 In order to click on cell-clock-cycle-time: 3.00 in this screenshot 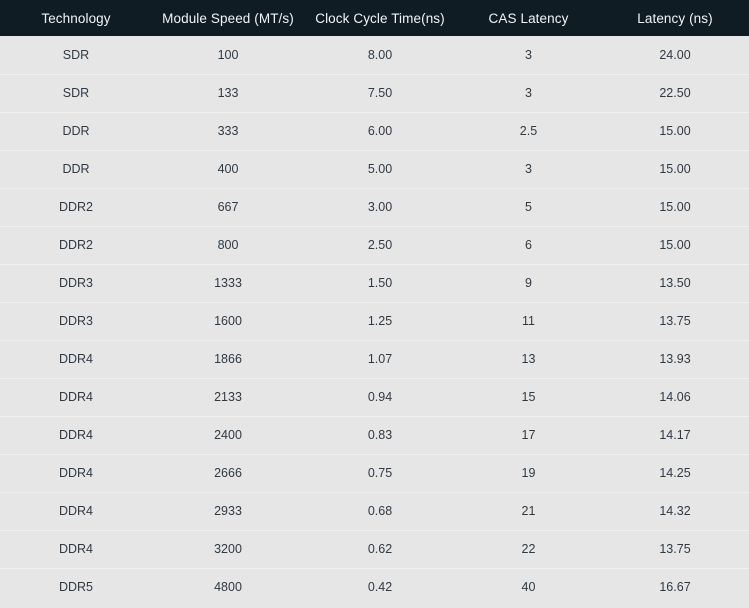, I will do `click(380, 207)`.